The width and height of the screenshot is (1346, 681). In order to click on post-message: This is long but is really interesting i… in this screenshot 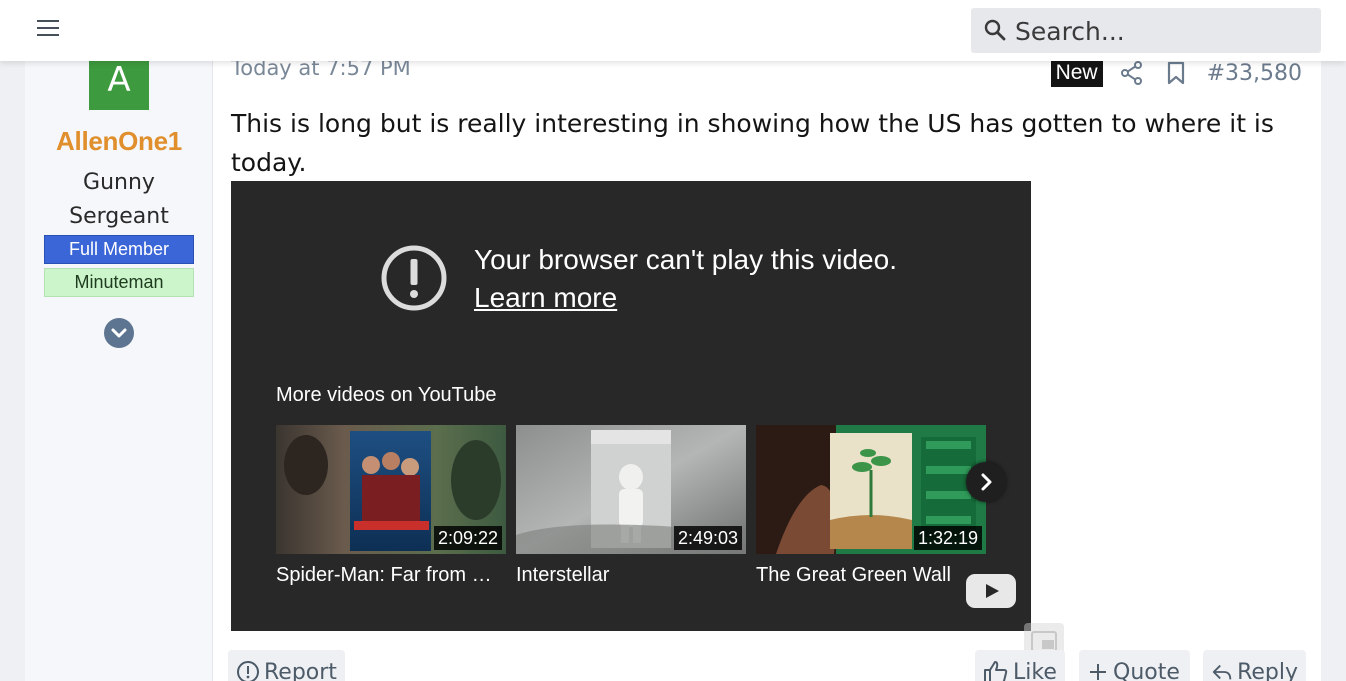, I will do `click(752, 143)`.